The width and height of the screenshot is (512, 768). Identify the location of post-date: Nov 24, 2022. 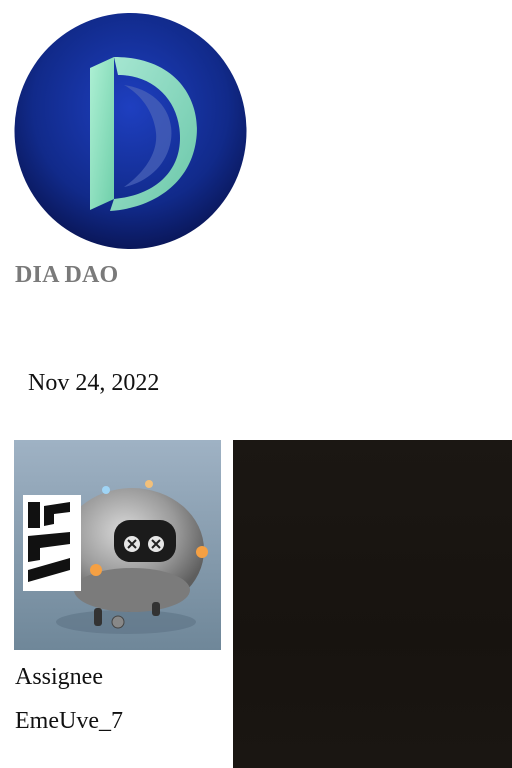
(94, 383).